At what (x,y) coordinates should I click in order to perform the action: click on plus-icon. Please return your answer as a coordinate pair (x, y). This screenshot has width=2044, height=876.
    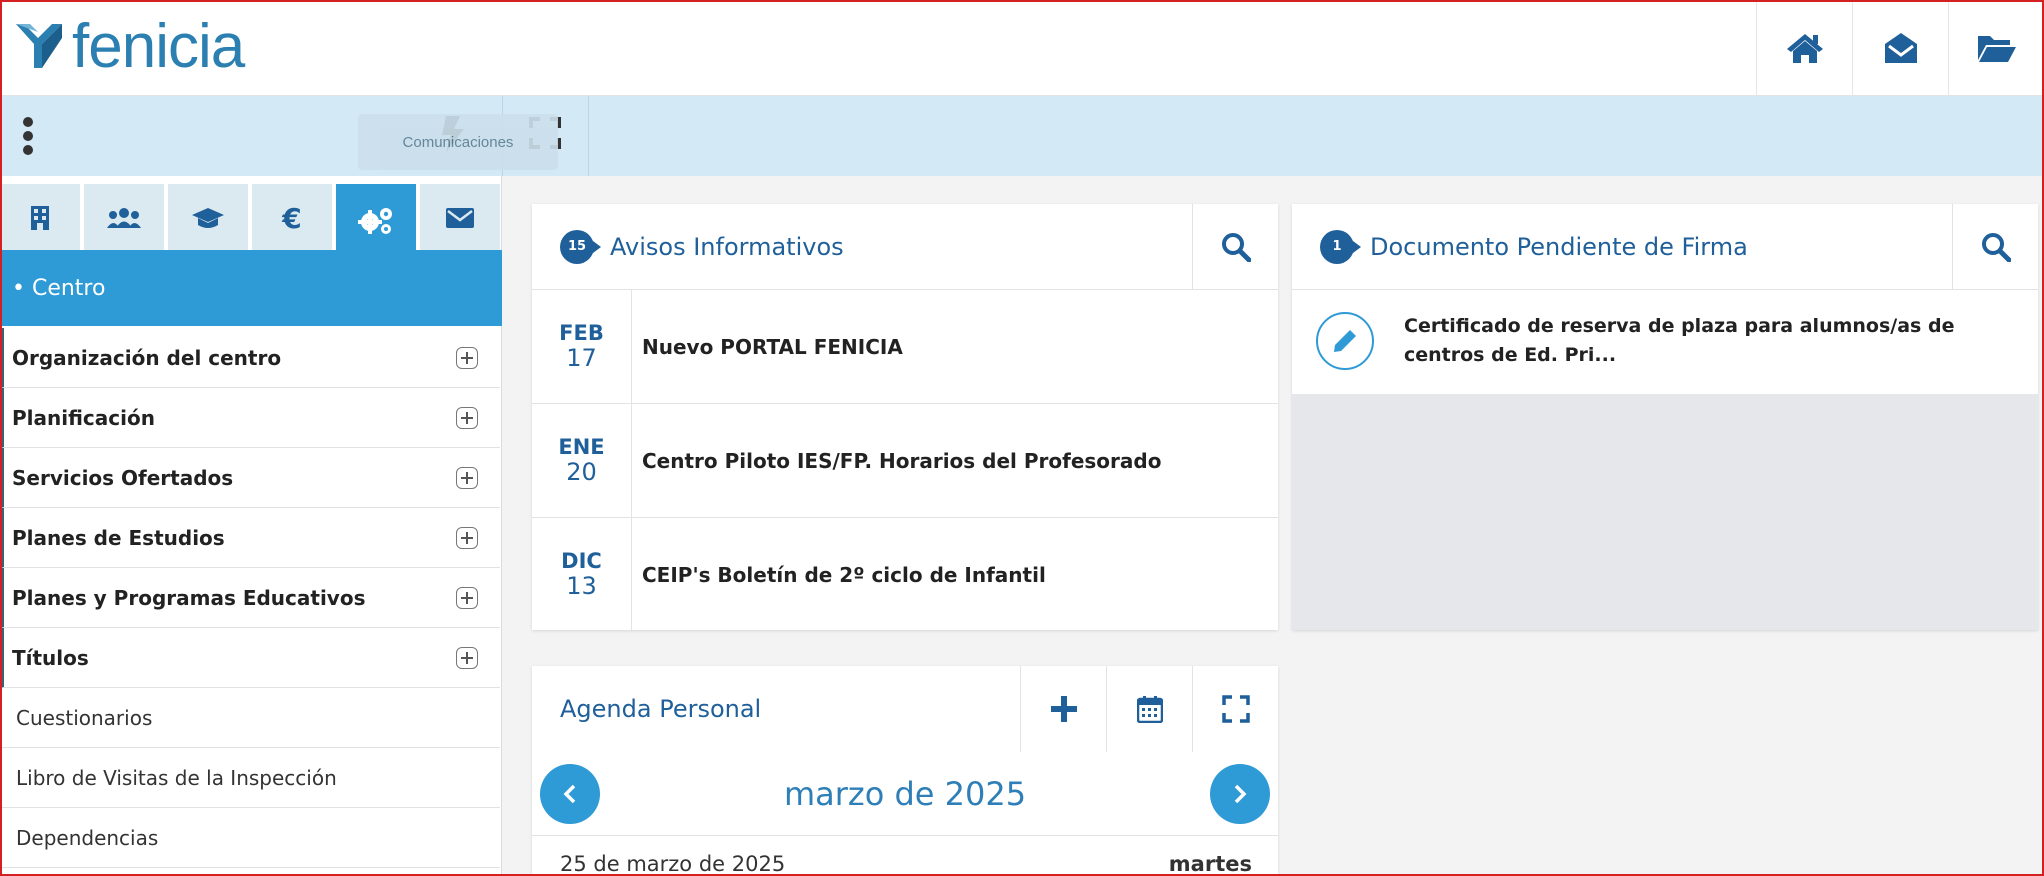
    Looking at the image, I should click on (1063, 709).